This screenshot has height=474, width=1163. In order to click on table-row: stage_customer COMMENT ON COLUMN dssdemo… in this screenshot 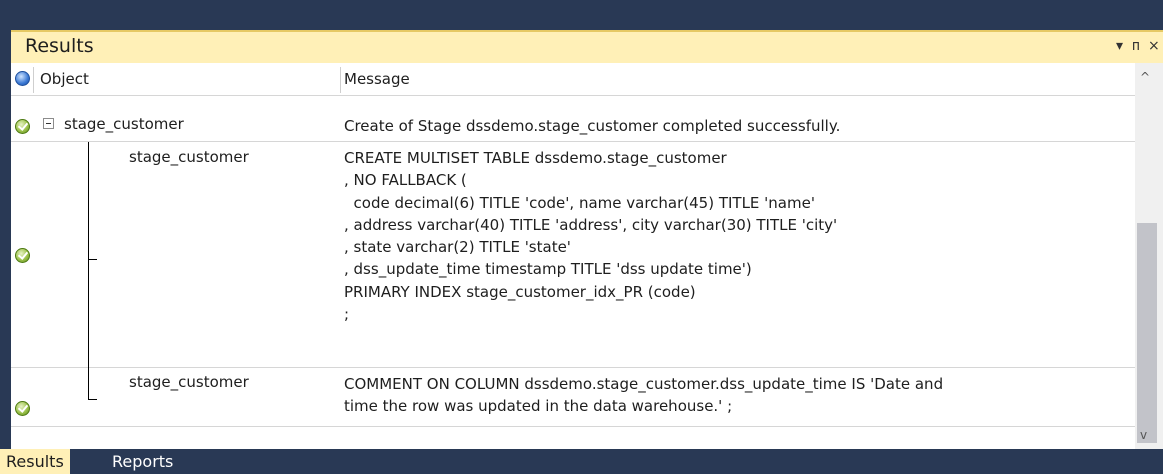, I will do `click(573, 397)`.